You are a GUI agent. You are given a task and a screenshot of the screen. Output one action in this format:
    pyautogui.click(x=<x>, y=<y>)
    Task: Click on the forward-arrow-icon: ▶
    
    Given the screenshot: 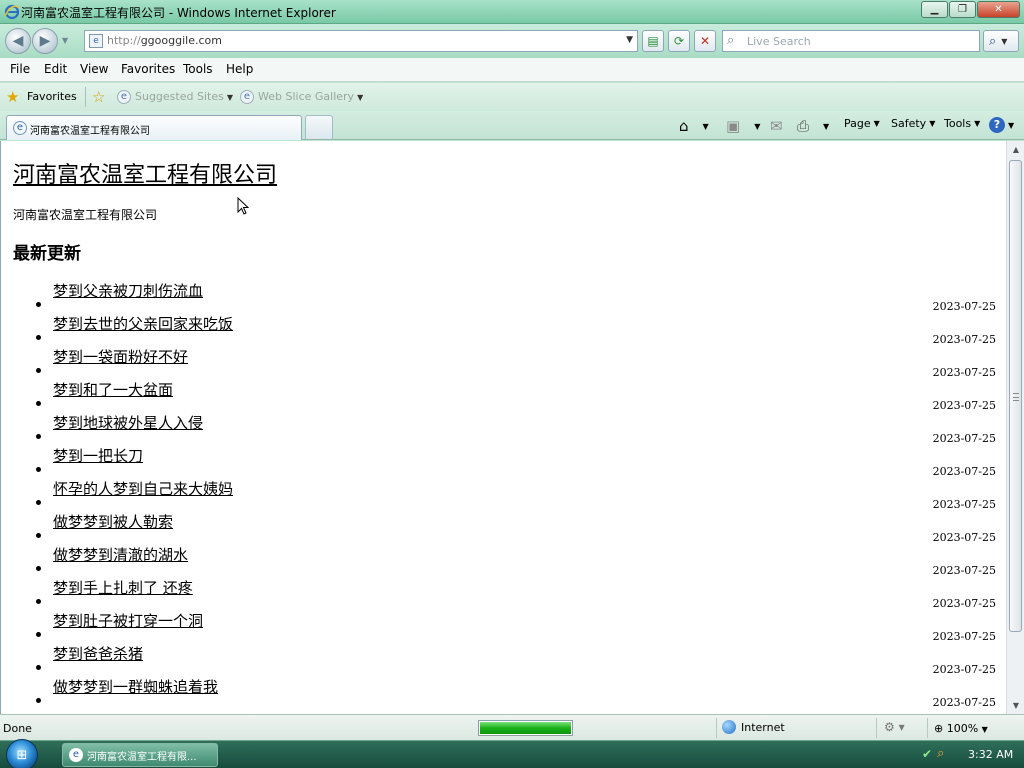 What is the action you would take?
    pyautogui.click(x=45, y=41)
    